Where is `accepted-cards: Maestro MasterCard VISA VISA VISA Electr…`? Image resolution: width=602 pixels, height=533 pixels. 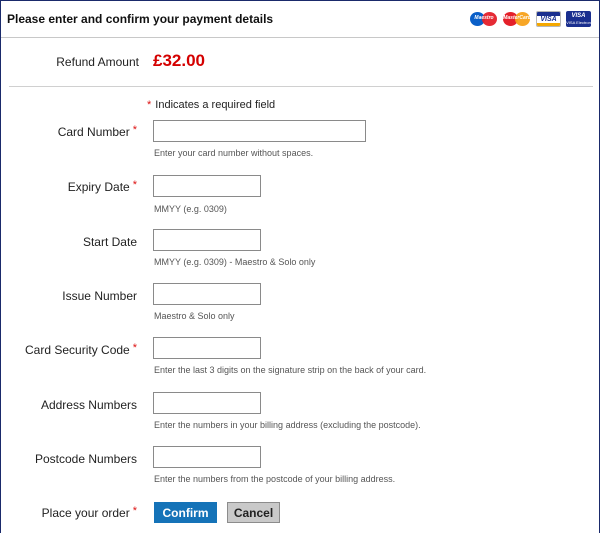
accepted-cards: Maestro MasterCard VISA VISA VISA Electr… is located at coordinates (530, 19).